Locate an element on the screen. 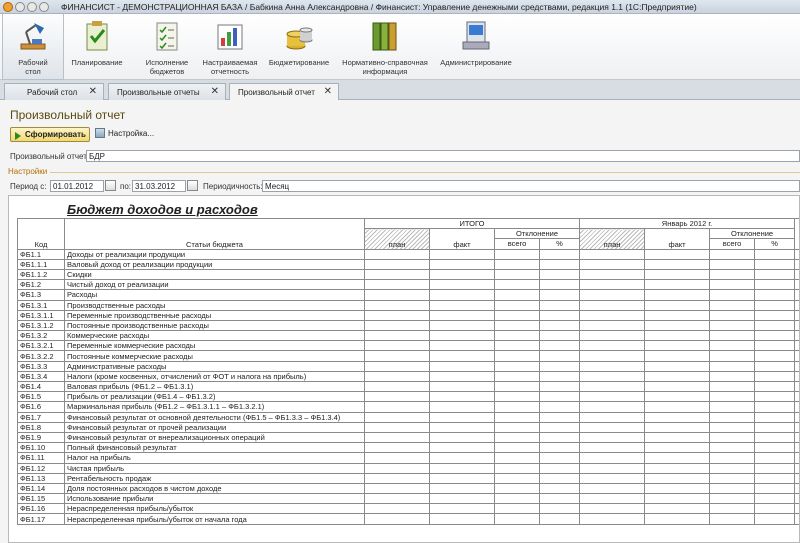 The height and width of the screenshot is (543, 800). column-header-percent: % is located at coordinates (775, 244).